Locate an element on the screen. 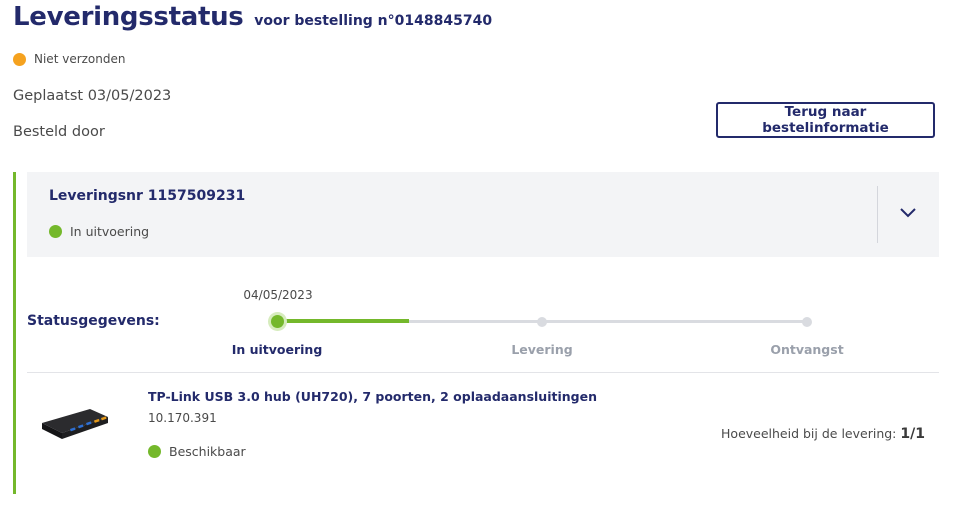 The height and width of the screenshot is (505, 956). step-label-receipt: Ontvangst is located at coordinates (807, 349).